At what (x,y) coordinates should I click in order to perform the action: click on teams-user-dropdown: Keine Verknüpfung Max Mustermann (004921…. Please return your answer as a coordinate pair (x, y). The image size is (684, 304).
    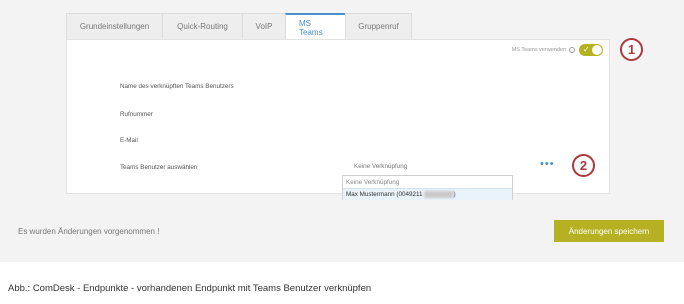
    Looking at the image, I should click on (427, 187).